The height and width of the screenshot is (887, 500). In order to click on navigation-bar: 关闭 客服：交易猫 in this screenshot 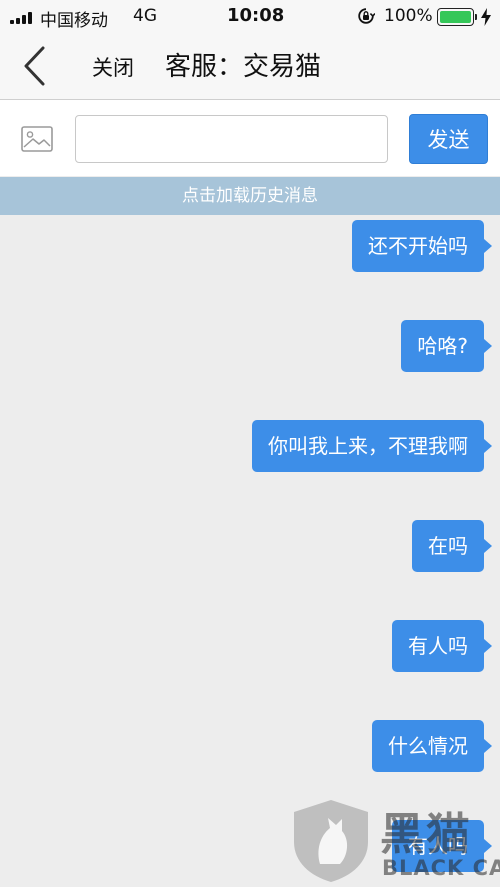, I will do `click(250, 67)`.